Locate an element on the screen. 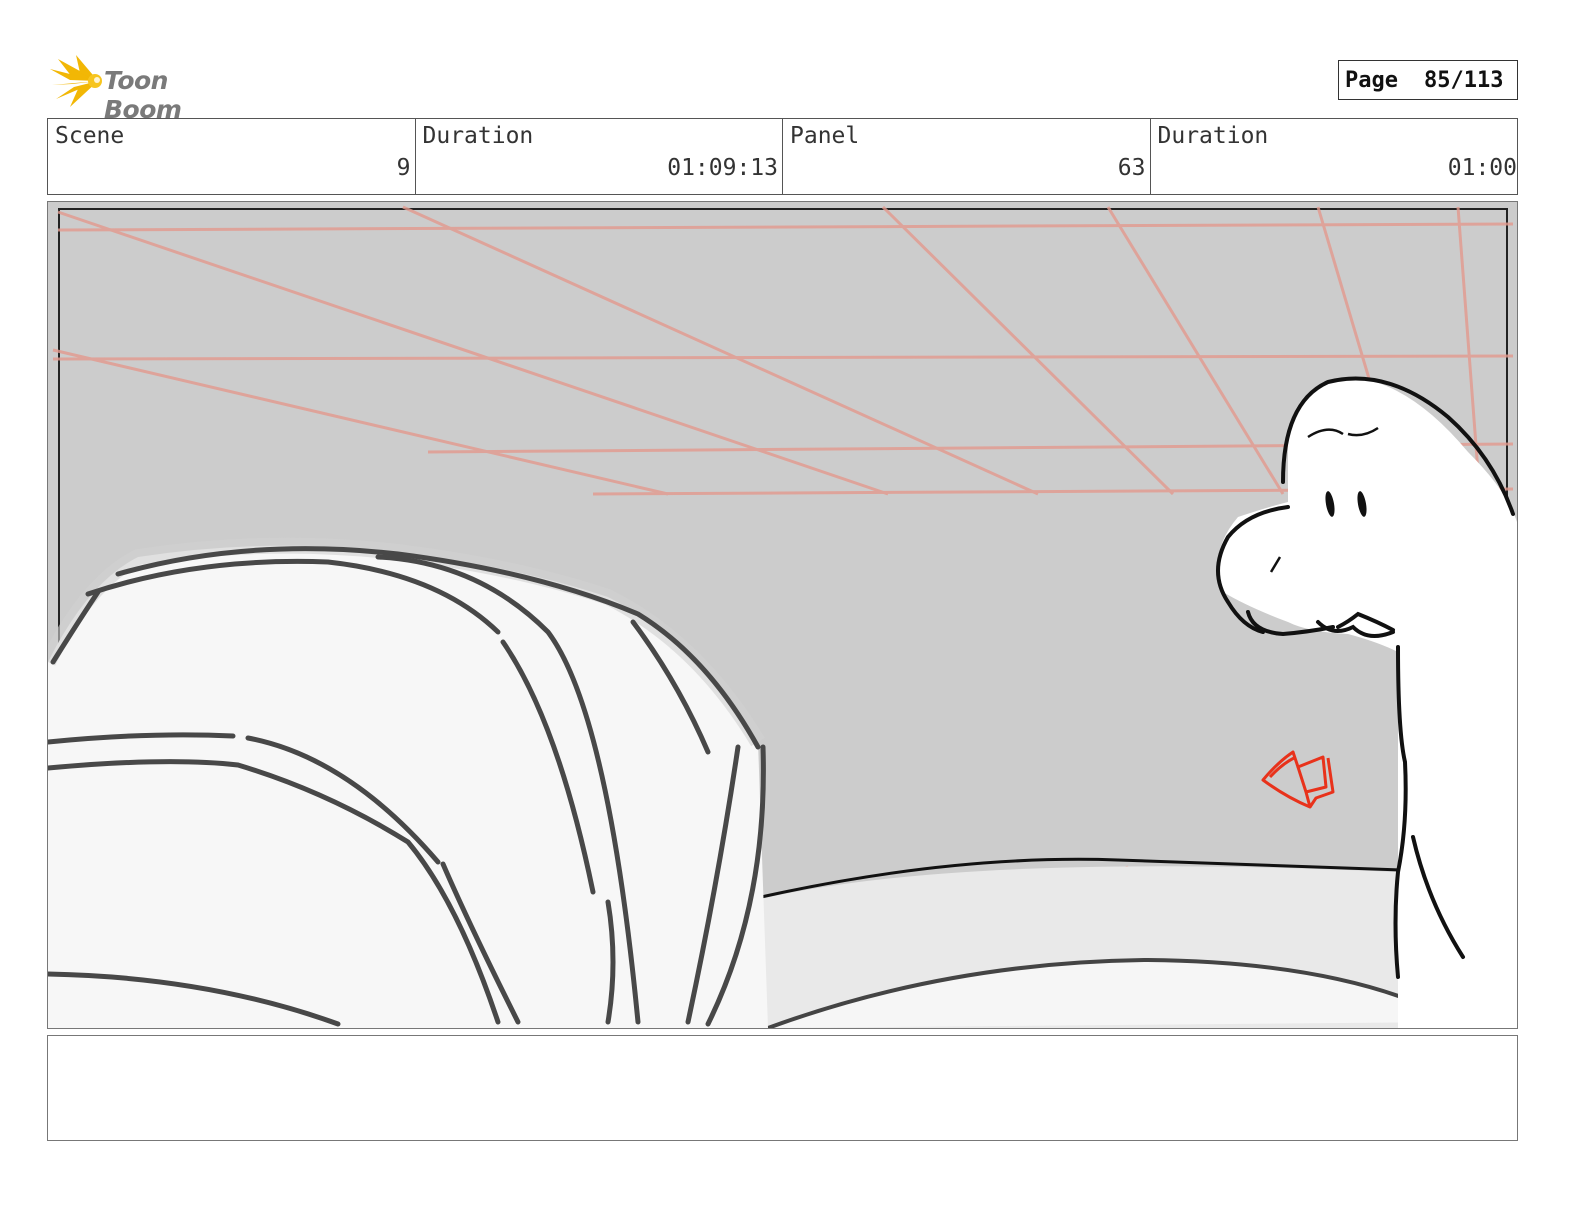 This screenshot has width=1584, height=1224. panel-cell: Panel 63 is located at coordinates (967, 156).